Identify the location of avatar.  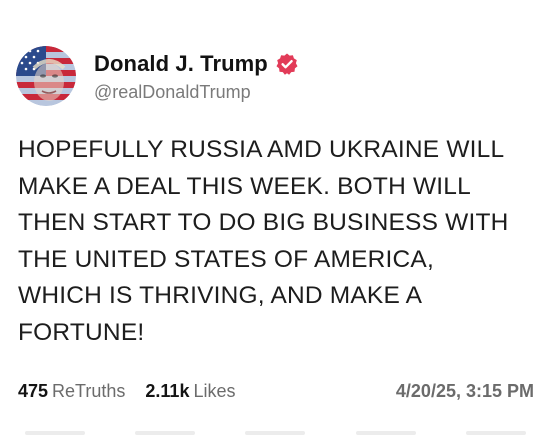
(46, 76).